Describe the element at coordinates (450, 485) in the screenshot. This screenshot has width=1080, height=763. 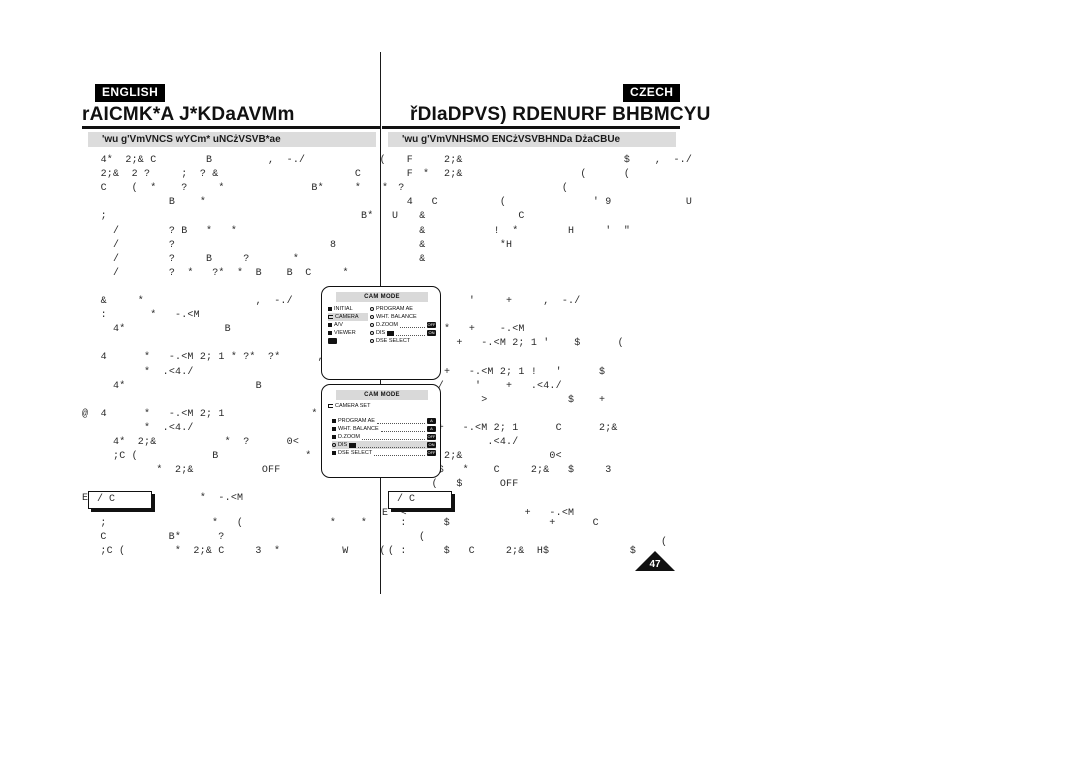
I see `body-text-line: ( $ OFF` at that location.